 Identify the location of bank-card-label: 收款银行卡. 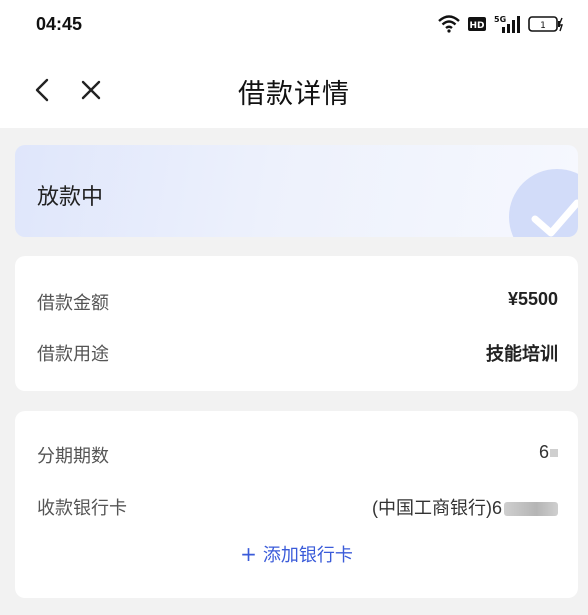
(82, 508).